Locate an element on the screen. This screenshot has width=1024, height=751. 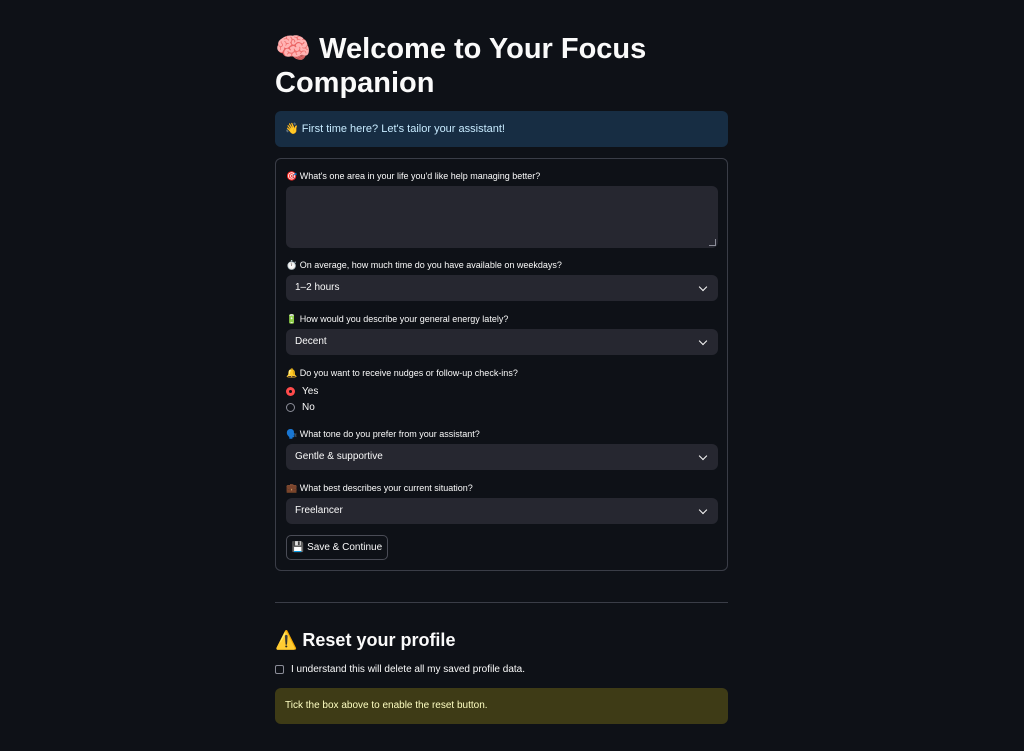
reset-confirm-checkbox is located at coordinates (279, 669).